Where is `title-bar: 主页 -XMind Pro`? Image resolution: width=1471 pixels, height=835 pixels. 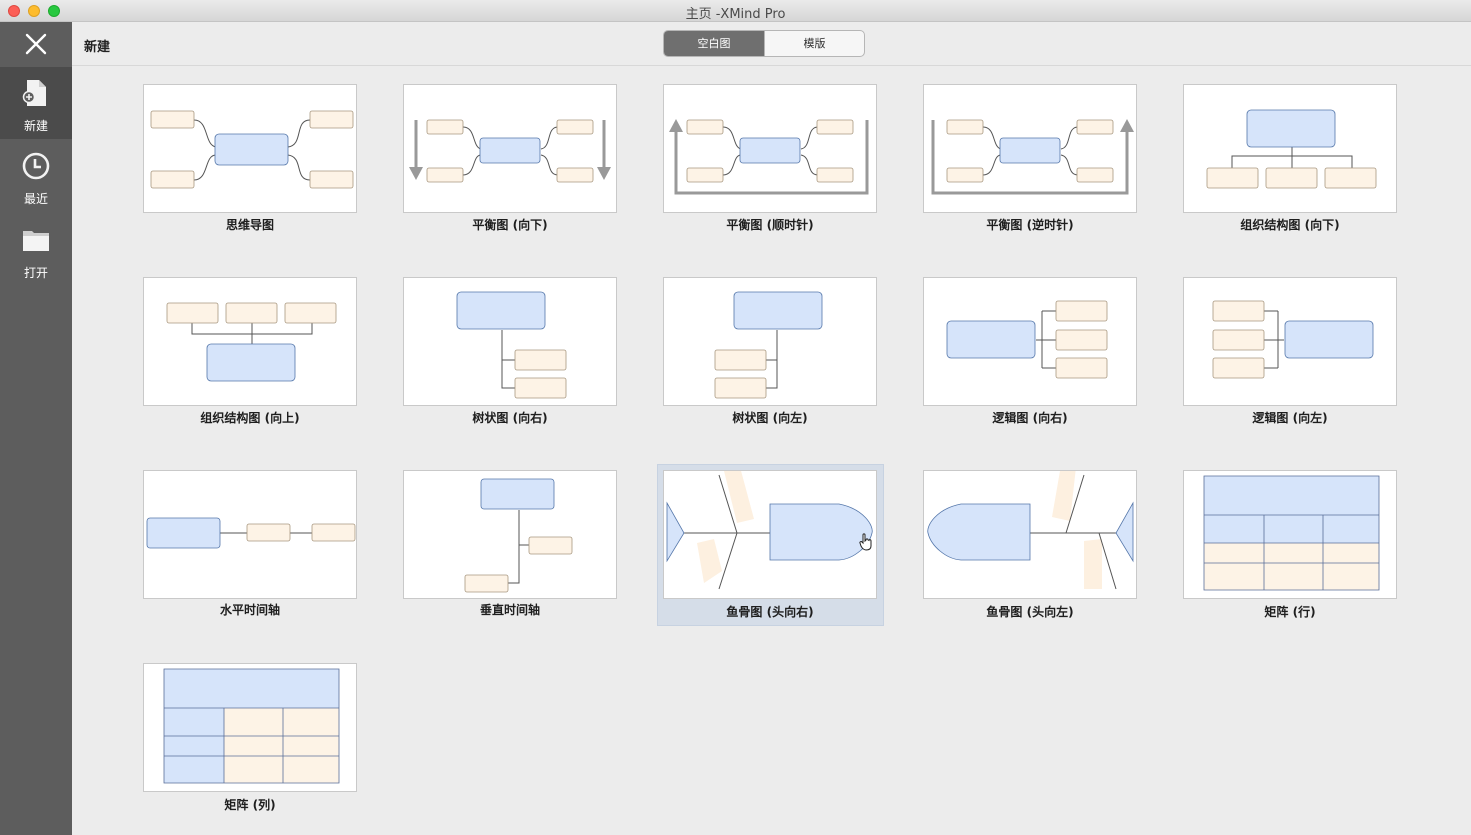
title-bar: 主页 -XMind Pro is located at coordinates (735, 11).